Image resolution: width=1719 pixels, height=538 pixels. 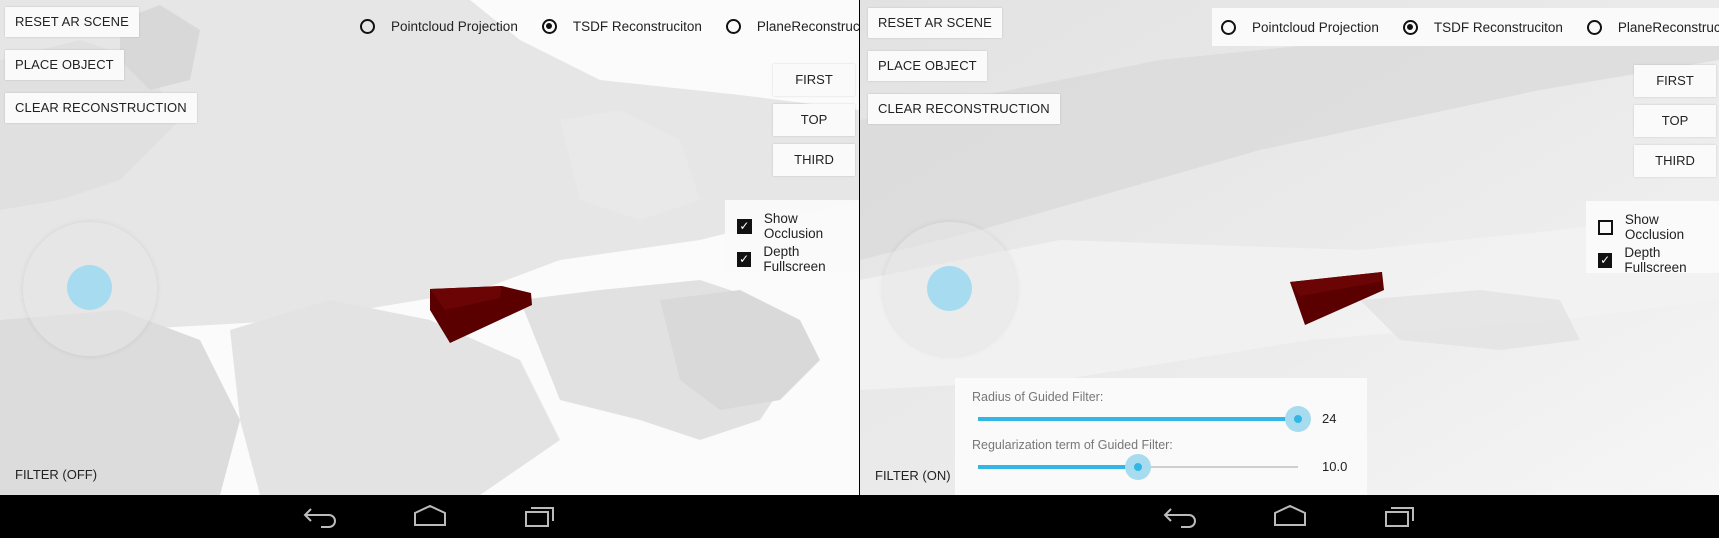 I want to click on filter-toggle: FILTER (OFF), so click(x=56, y=474).